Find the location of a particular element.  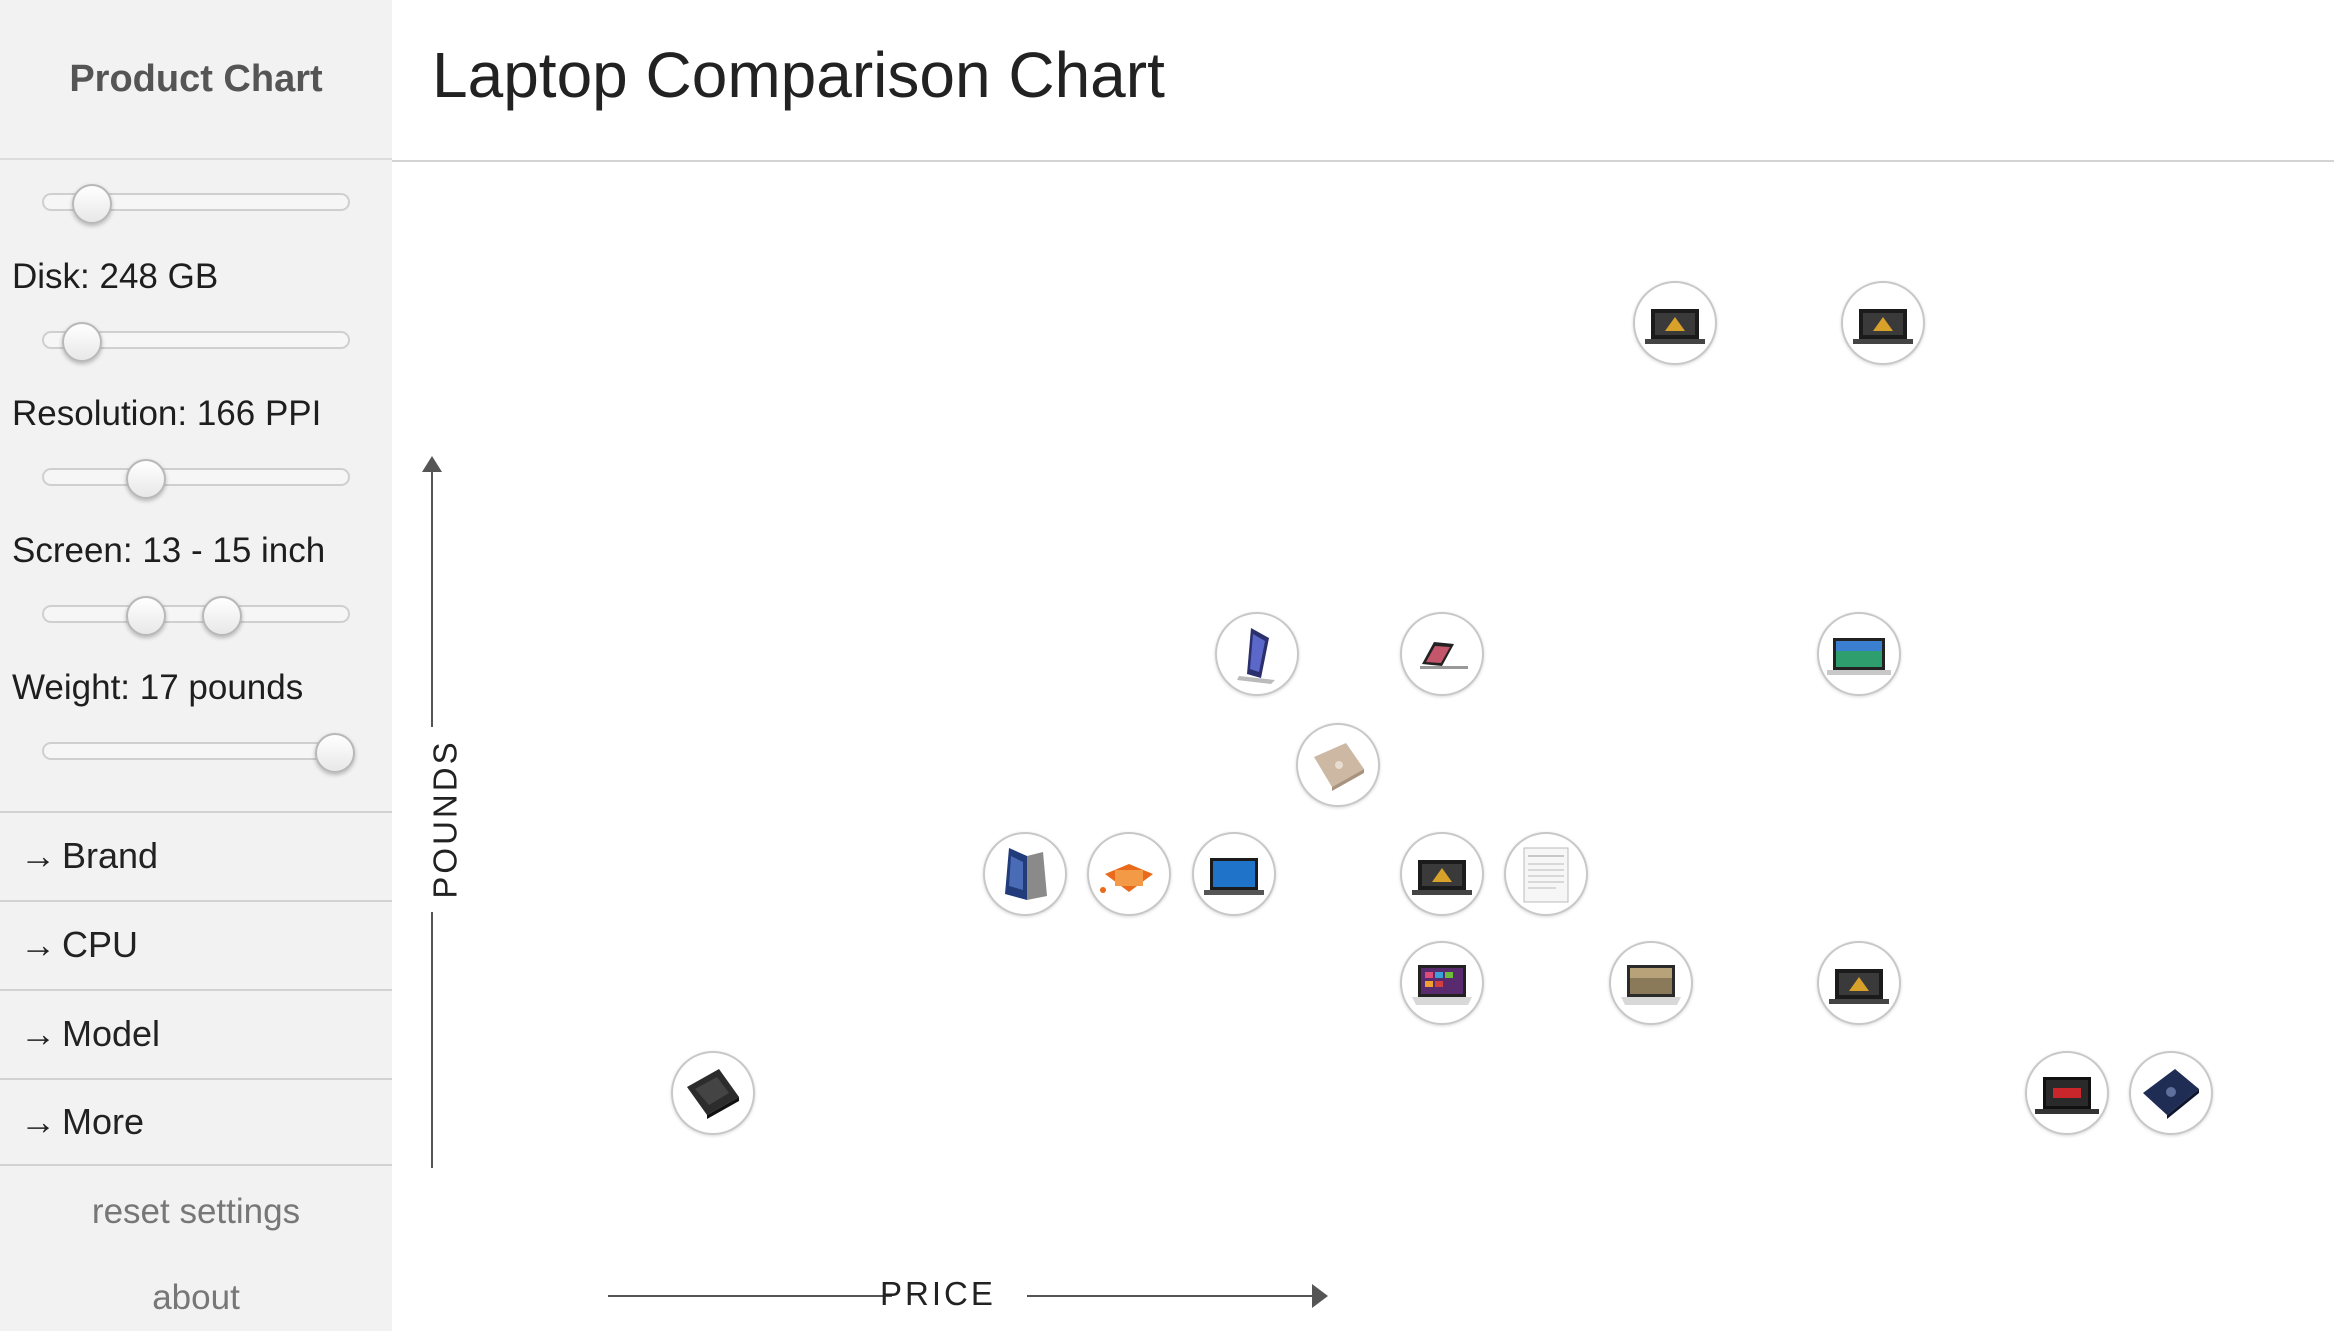

disk-slider is located at coordinates (196, 342).